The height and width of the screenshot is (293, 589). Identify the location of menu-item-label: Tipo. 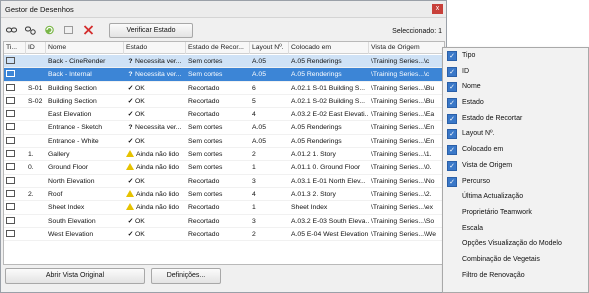
(469, 55).